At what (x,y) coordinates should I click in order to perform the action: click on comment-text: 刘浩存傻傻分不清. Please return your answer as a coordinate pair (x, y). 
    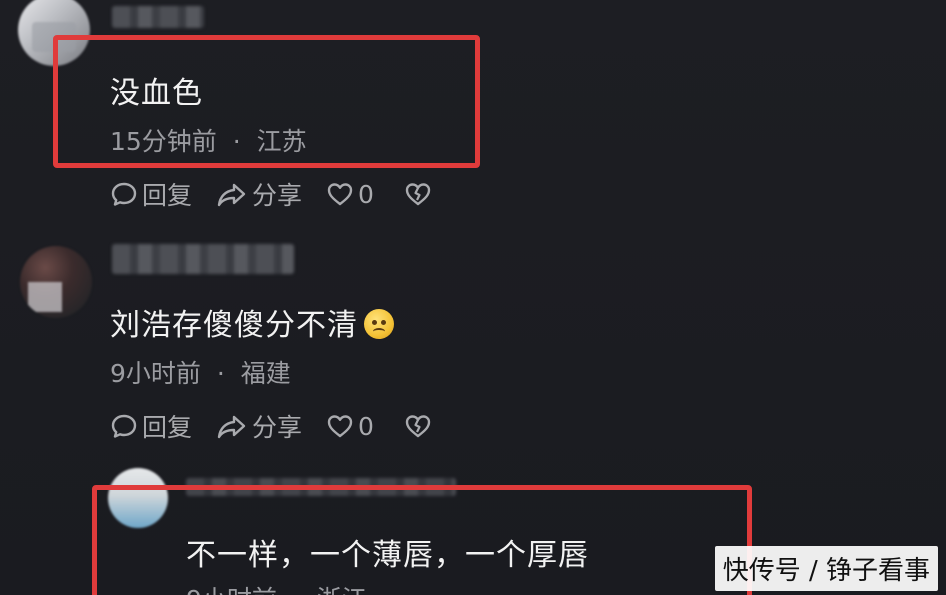
    Looking at the image, I should click on (252, 322).